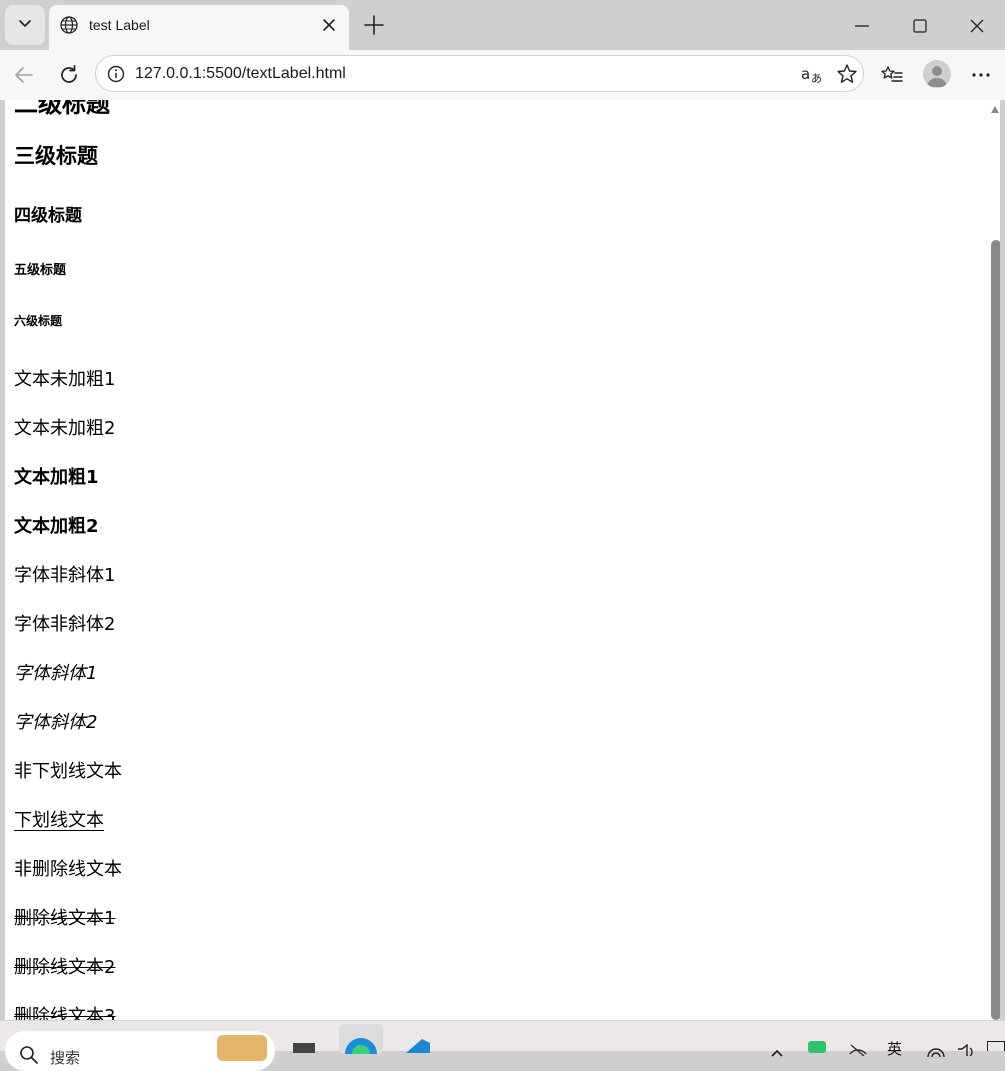 The image size is (1005, 1071). What do you see at coordinates (59, 820) in the screenshot?
I see `paragraph-underline: 下划线文本` at bounding box center [59, 820].